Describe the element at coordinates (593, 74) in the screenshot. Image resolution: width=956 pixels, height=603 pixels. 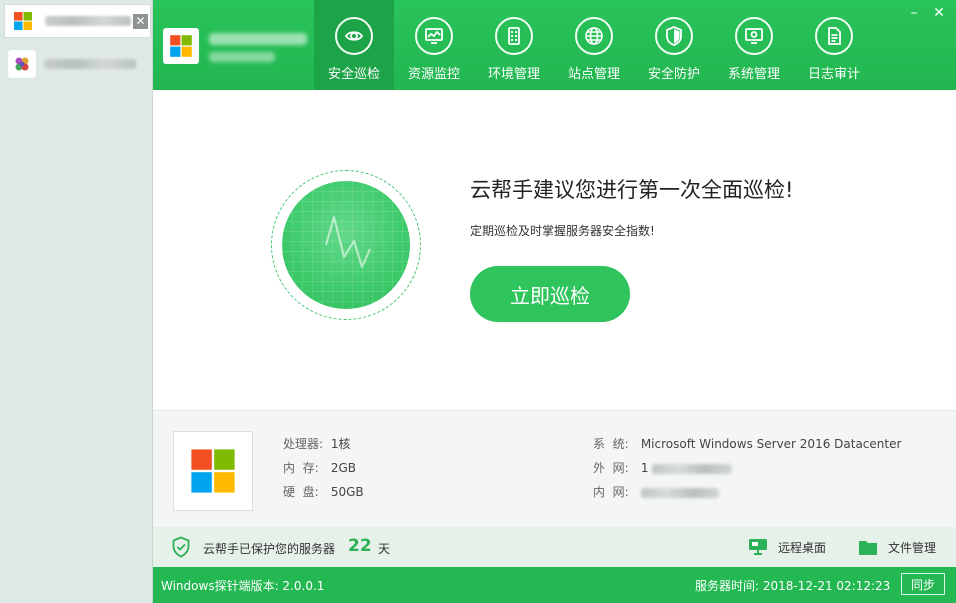
I see `nav-label: 站点管理` at that location.